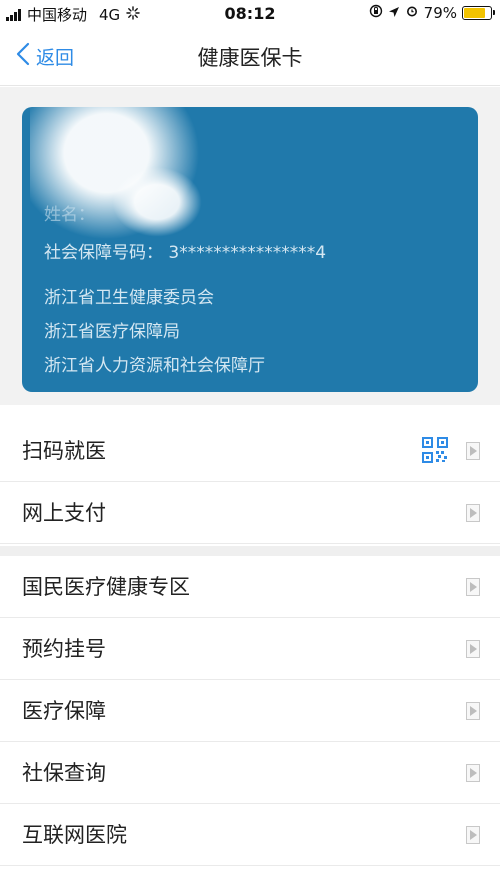 The image size is (500, 889). Describe the element at coordinates (64, 451) in the screenshot. I see `menu-item-label: 扫码就医` at that location.